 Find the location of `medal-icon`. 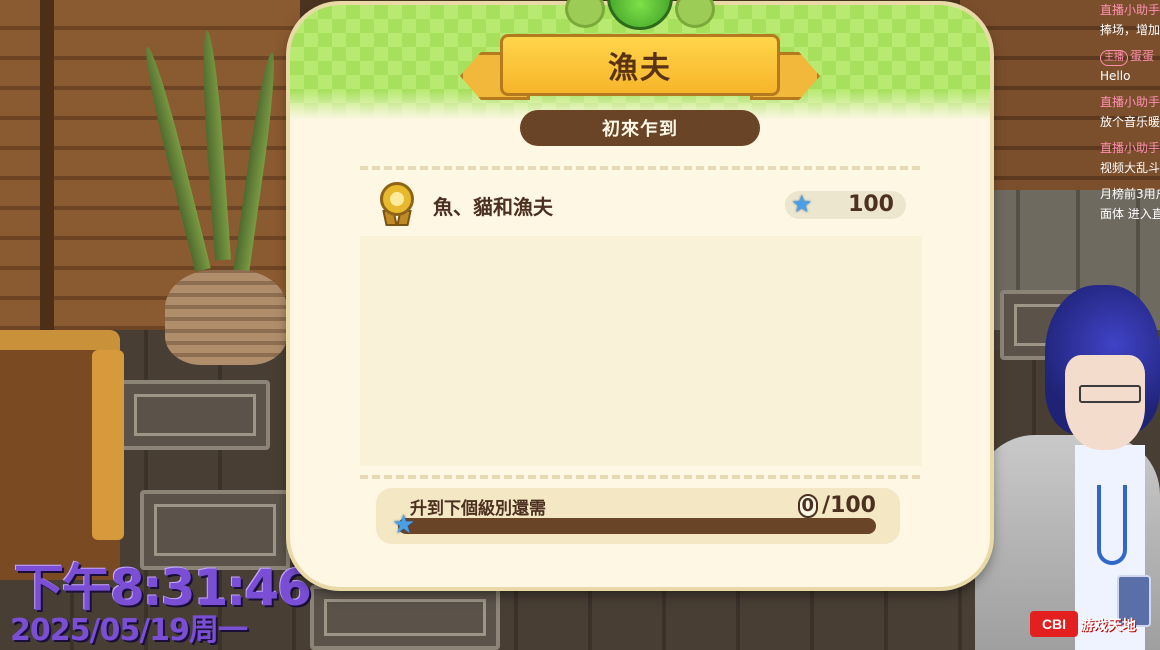

medal-icon is located at coordinates (397, 205).